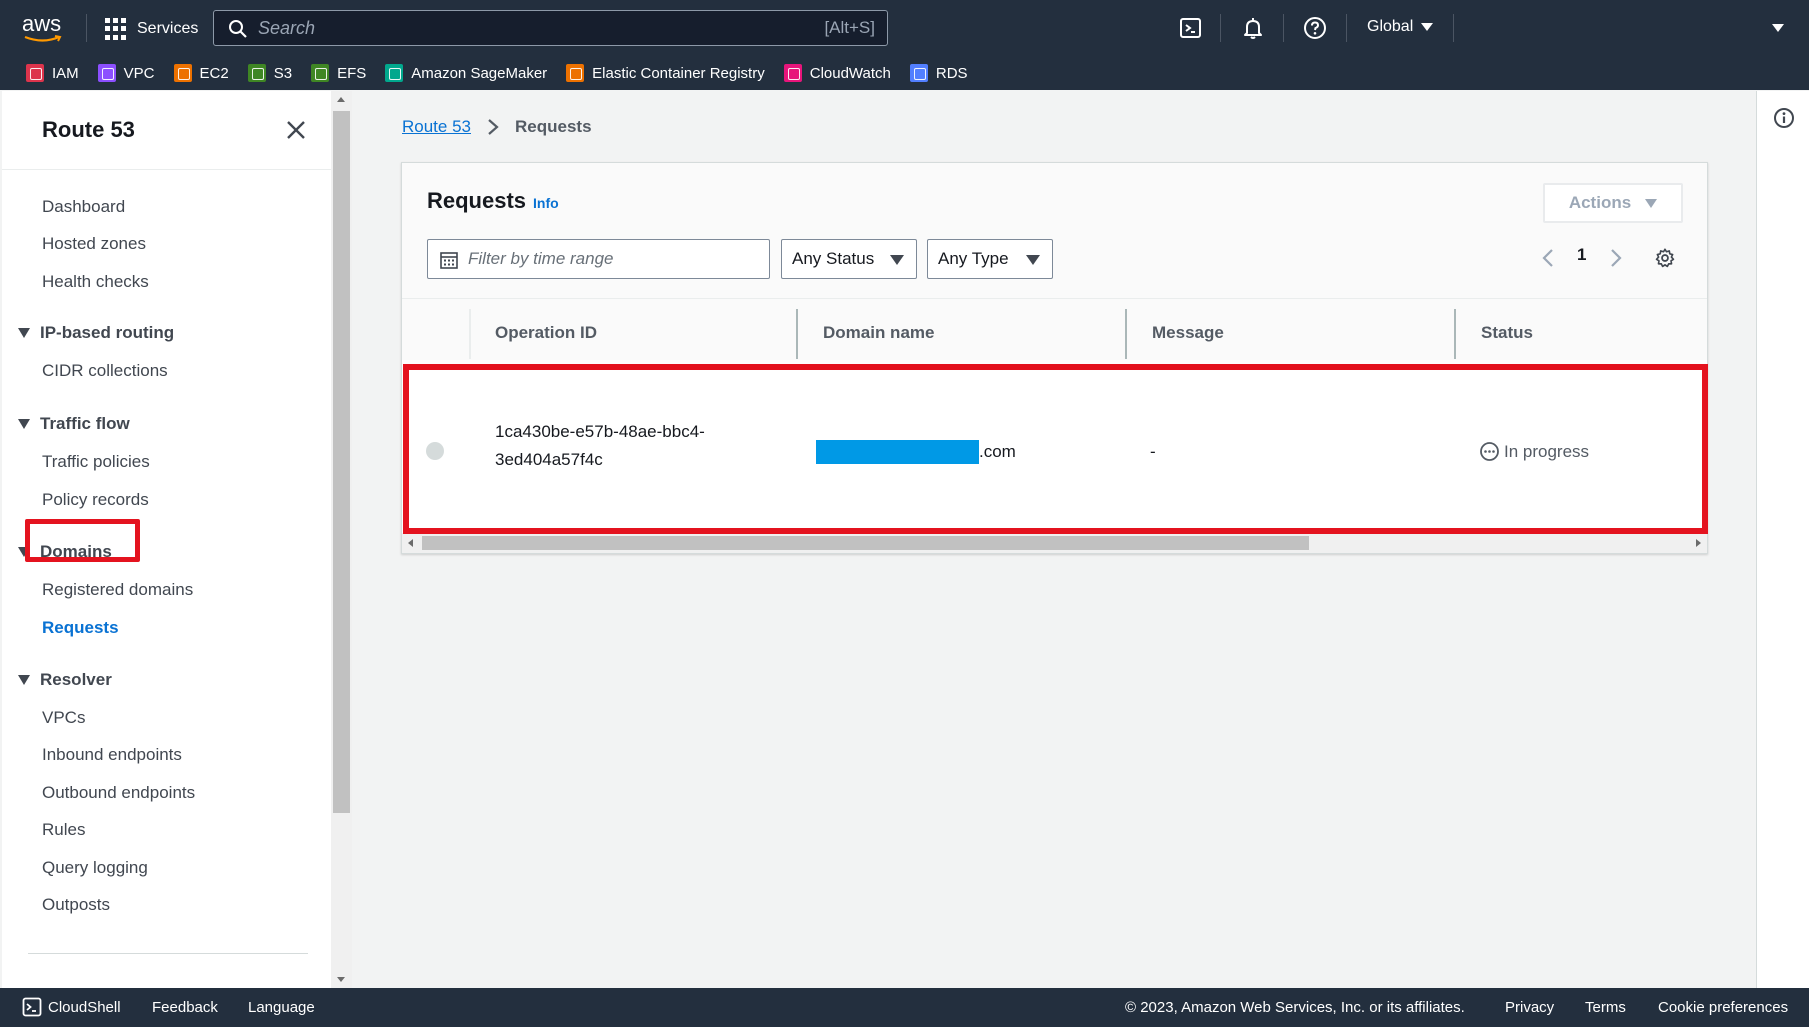  Describe the element at coordinates (201, 73) in the screenshot. I see `favorite-ec2: EC2` at that location.